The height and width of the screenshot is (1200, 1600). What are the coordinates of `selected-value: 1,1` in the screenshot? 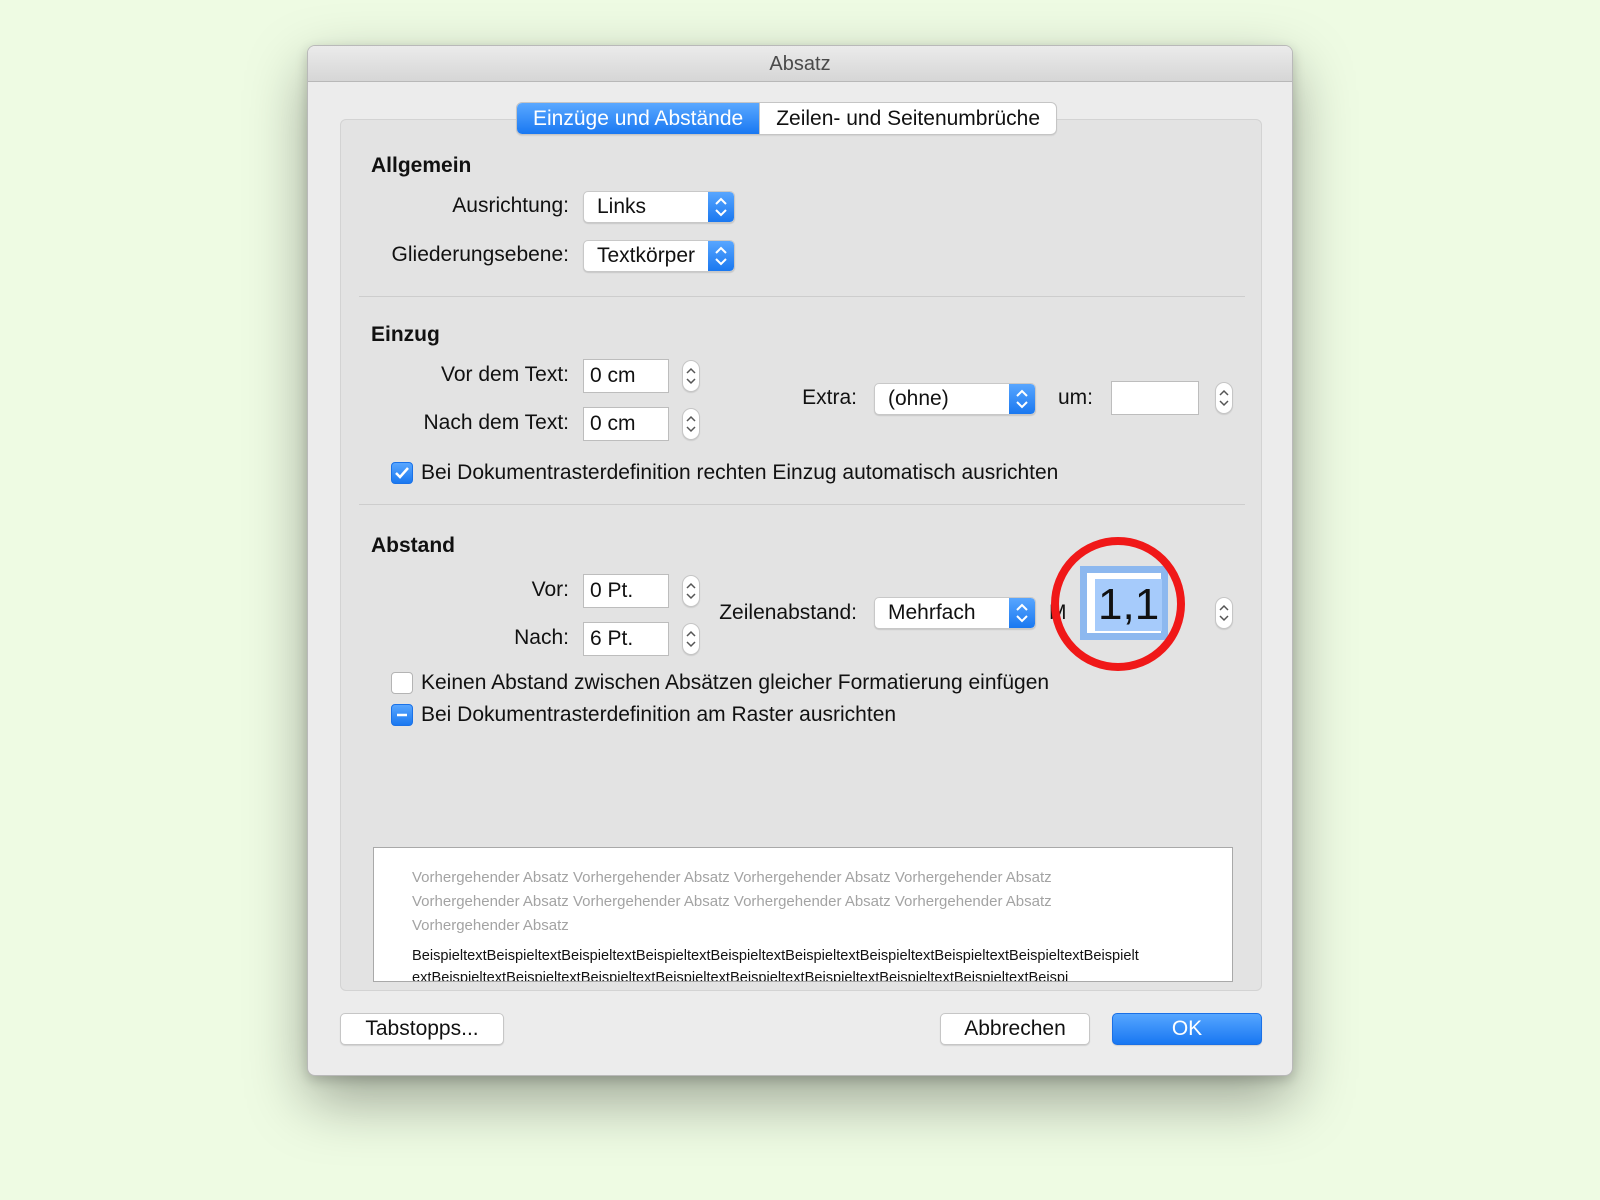 It's located at (1129, 605).